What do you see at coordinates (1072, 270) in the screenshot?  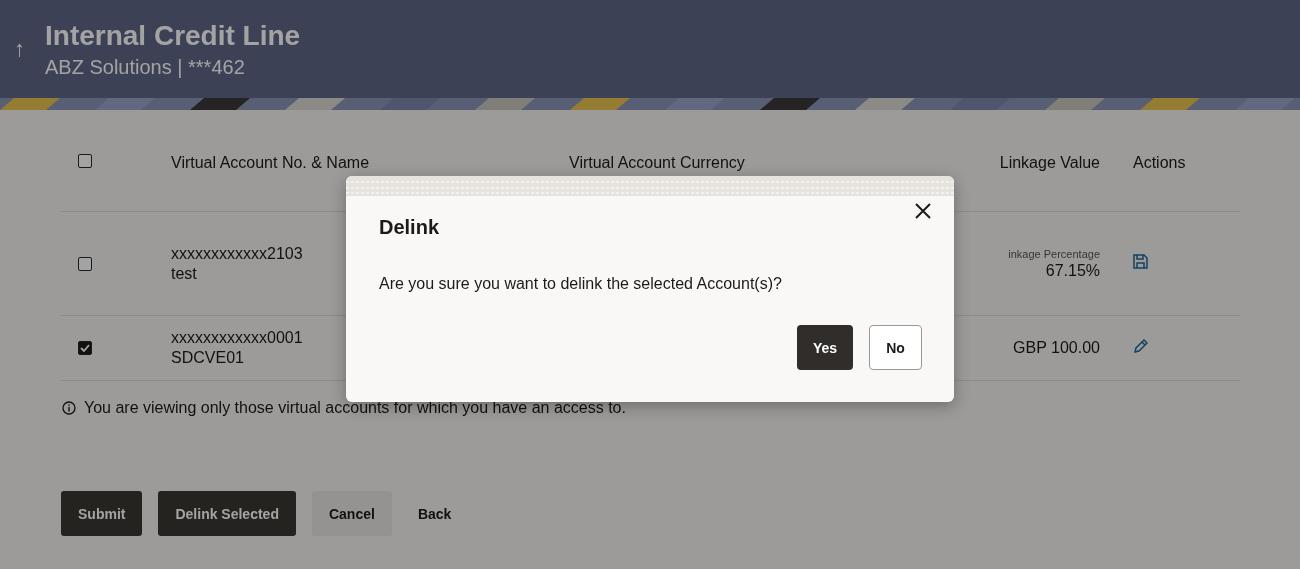 I see `linkage-value: 67.15%` at bounding box center [1072, 270].